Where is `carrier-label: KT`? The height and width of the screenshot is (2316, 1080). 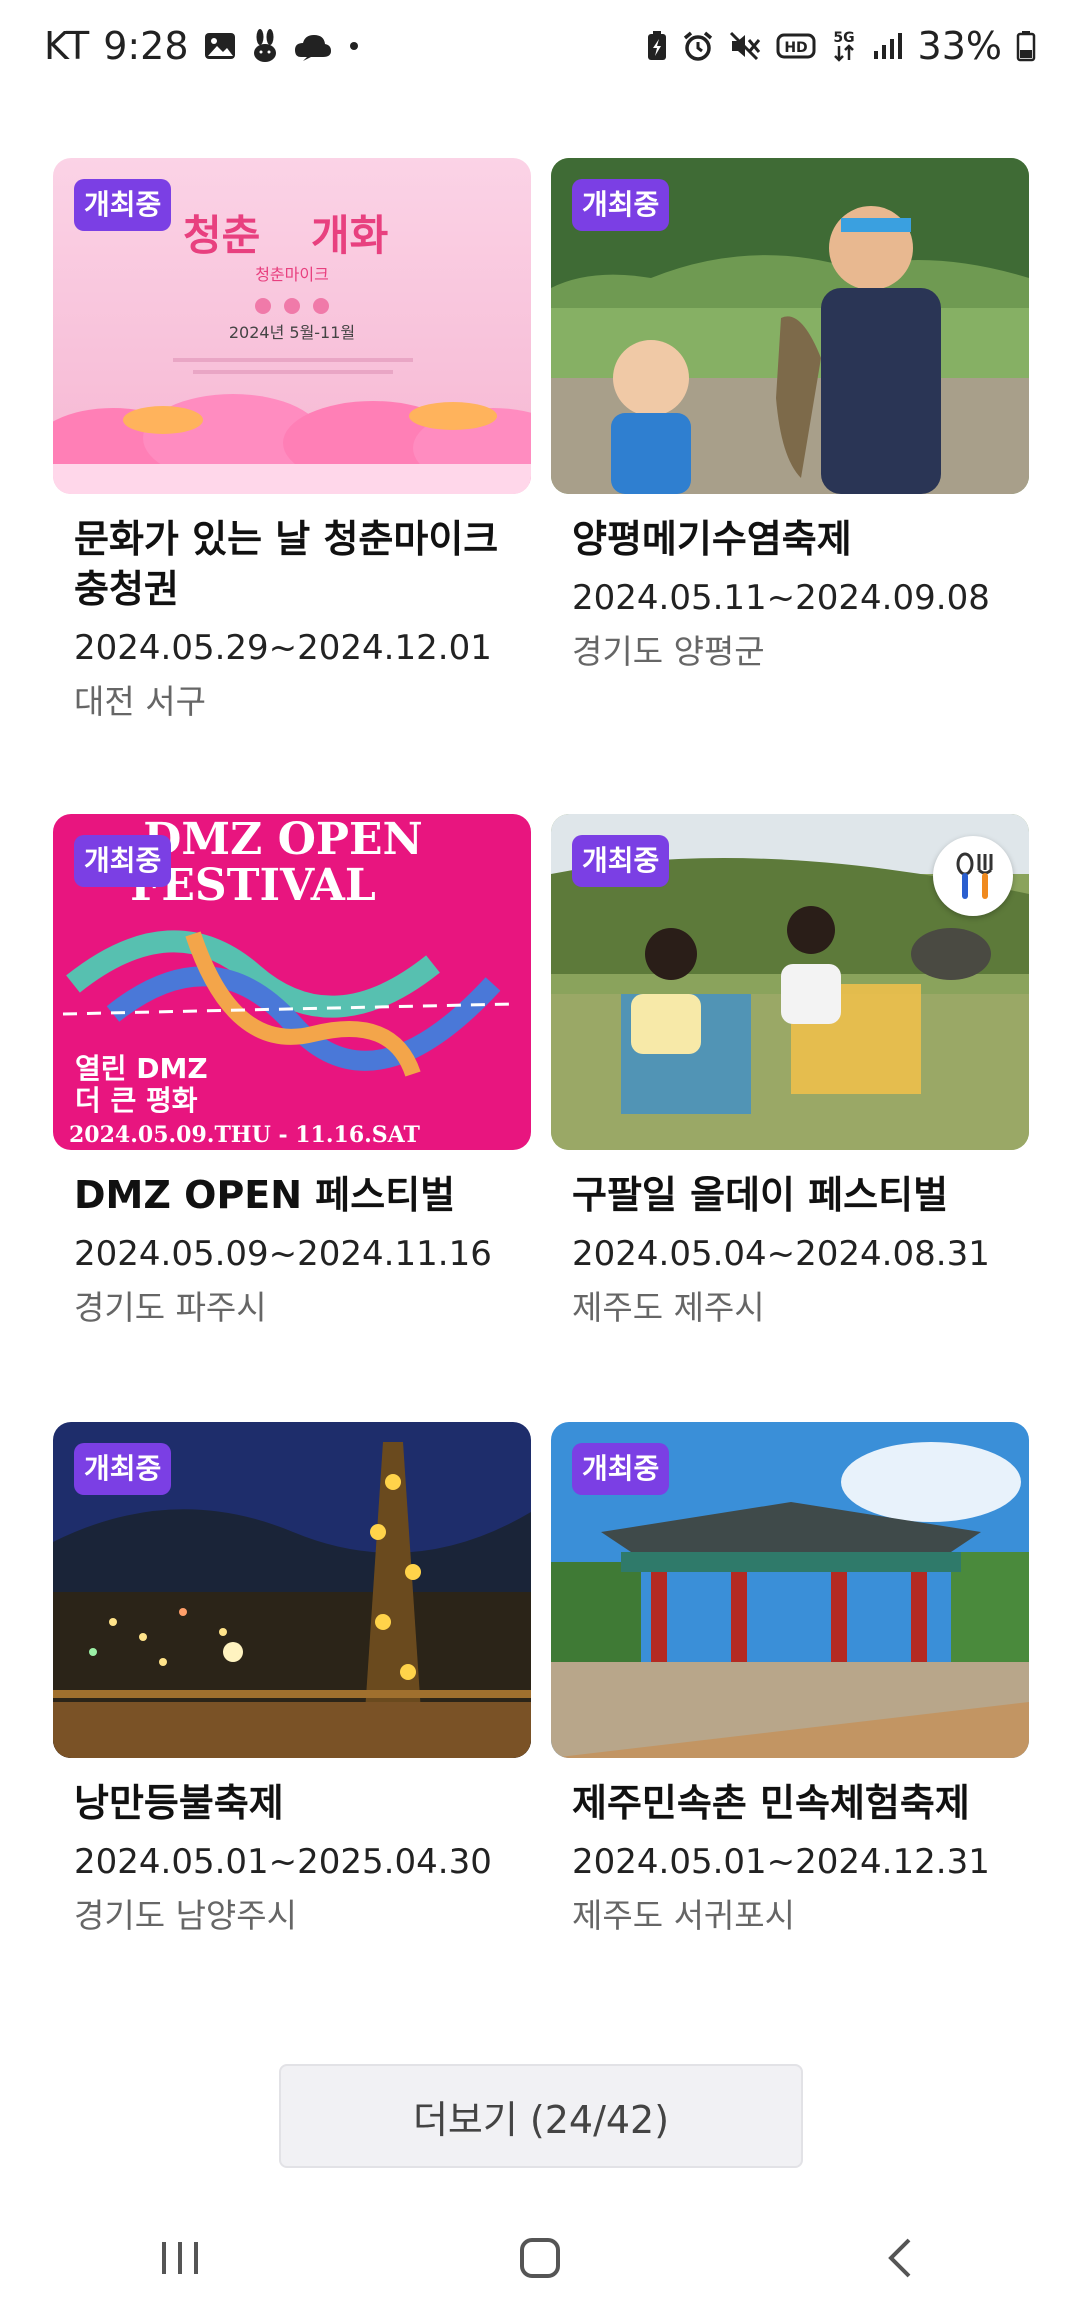
carrier-label: KT is located at coordinates (67, 46).